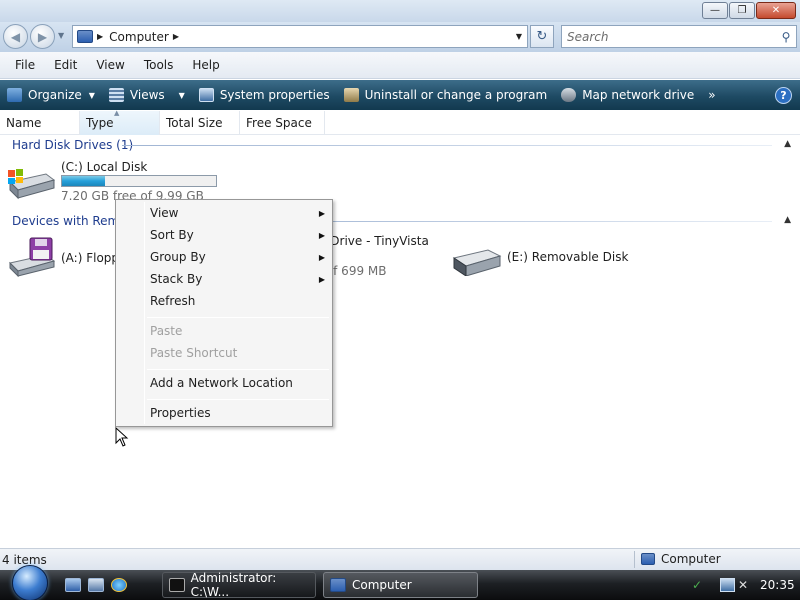 The height and width of the screenshot is (600, 800). I want to click on taskbar-item-computer: Computer, so click(400, 585).